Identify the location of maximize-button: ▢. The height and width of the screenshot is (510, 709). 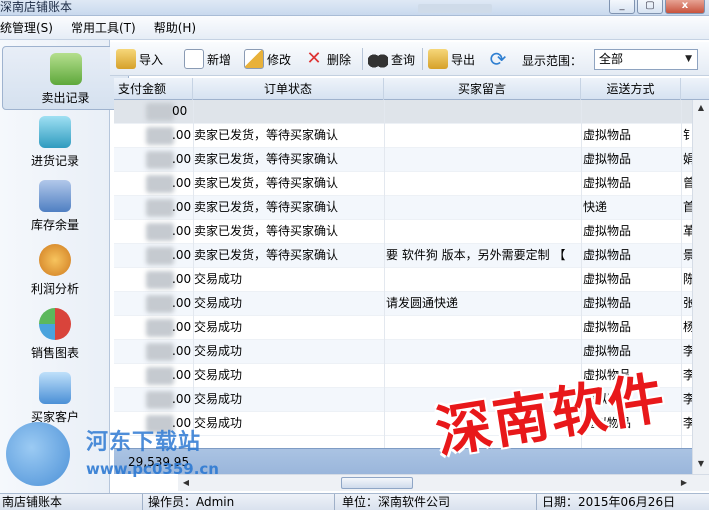
(650, 7).